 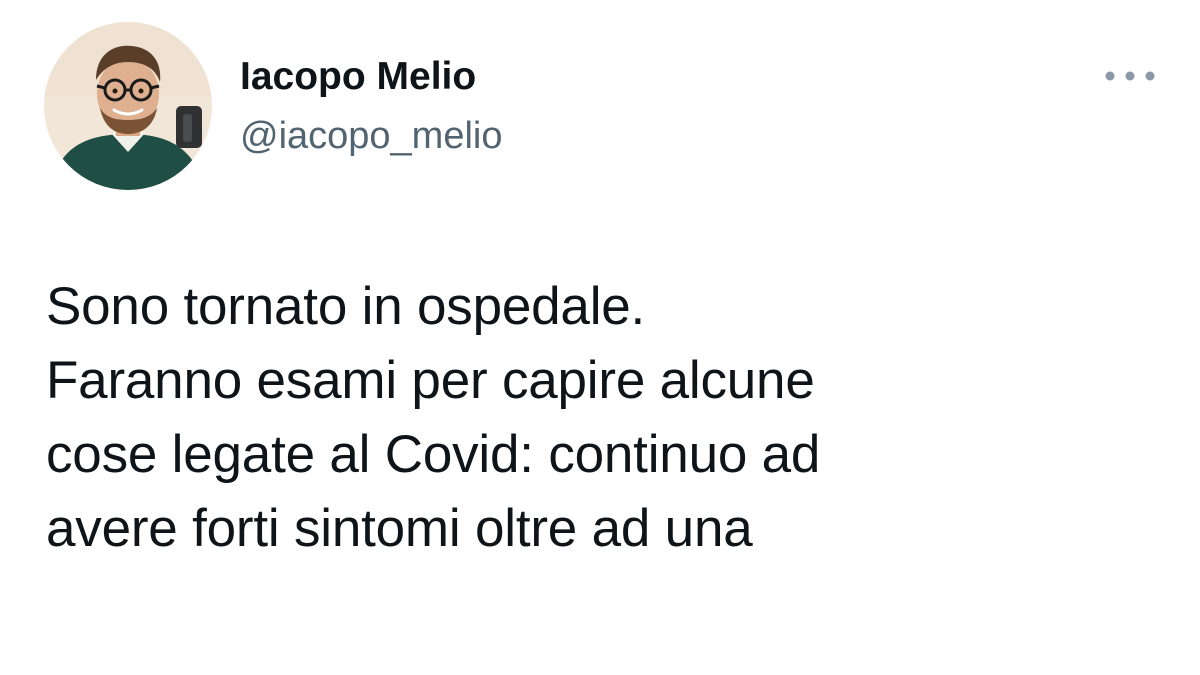 I want to click on author-info: Iacopo Melio @iacopo_melio, so click(x=371, y=106).